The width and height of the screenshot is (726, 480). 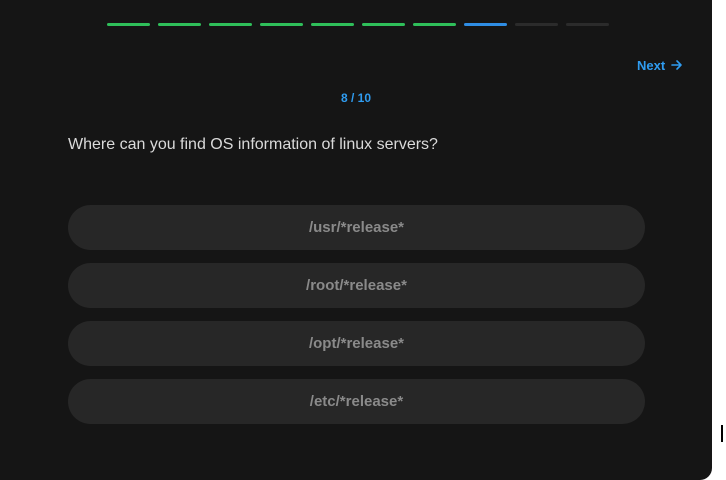 What do you see at coordinates (356, 343) in the screenshot?
I see `answer-option: /opt/*release*` at bounding box center [356, 343].